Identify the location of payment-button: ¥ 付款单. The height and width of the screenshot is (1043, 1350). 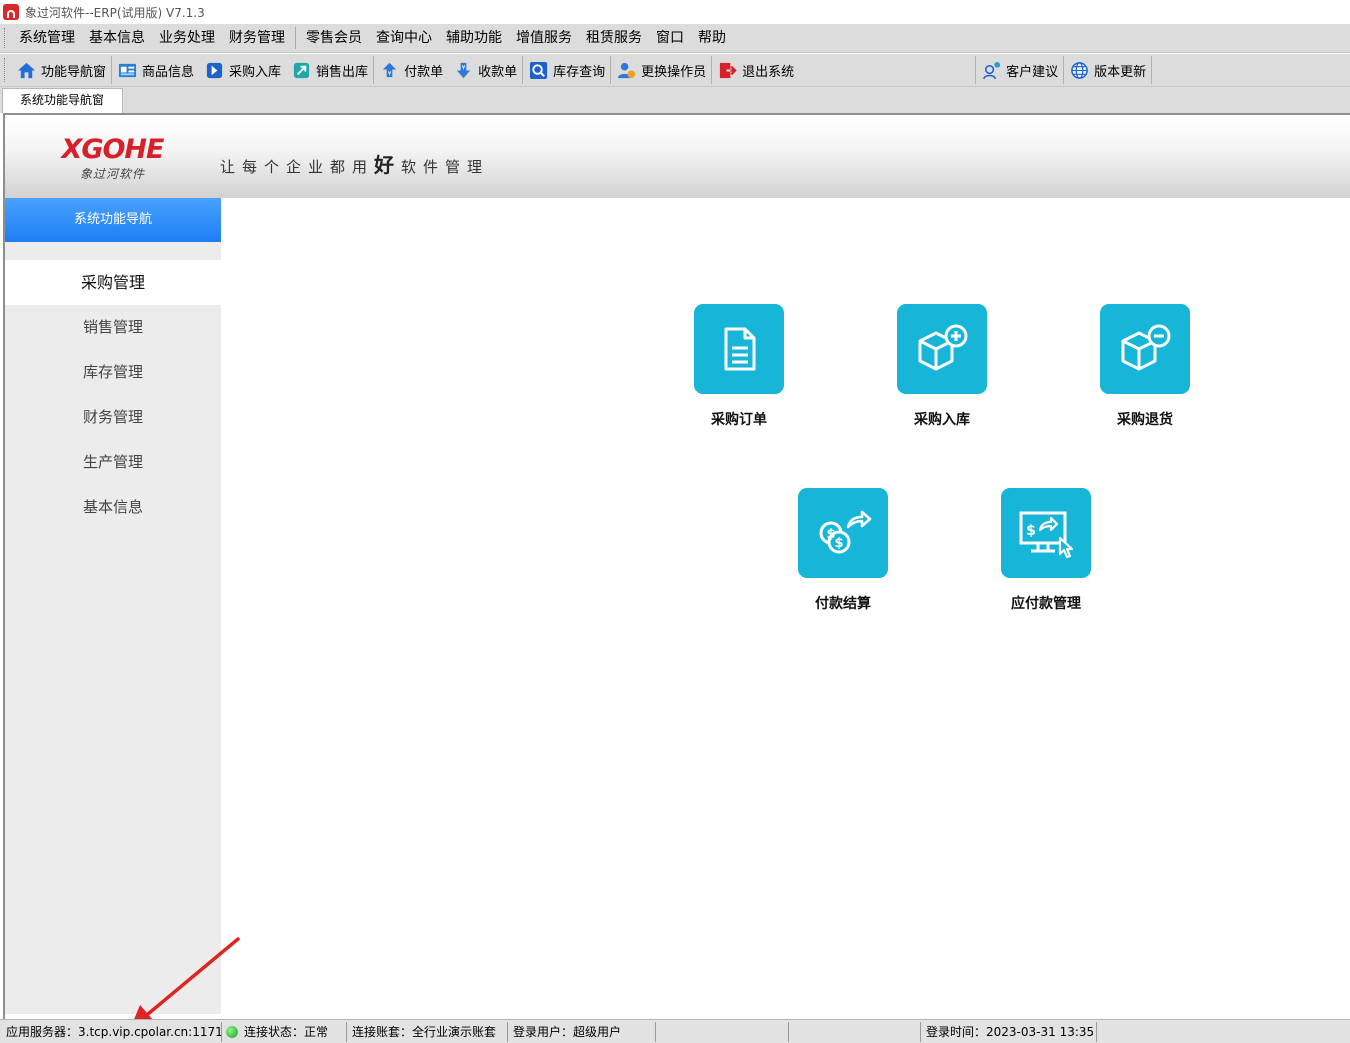
(411, 70).